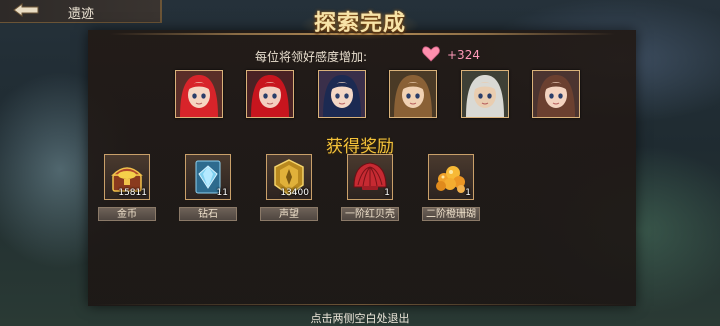  What do you see at coordinates (289, 214) in the screenshot?
I see `reward-name-label: 声望` at bounding box center [289, 214].